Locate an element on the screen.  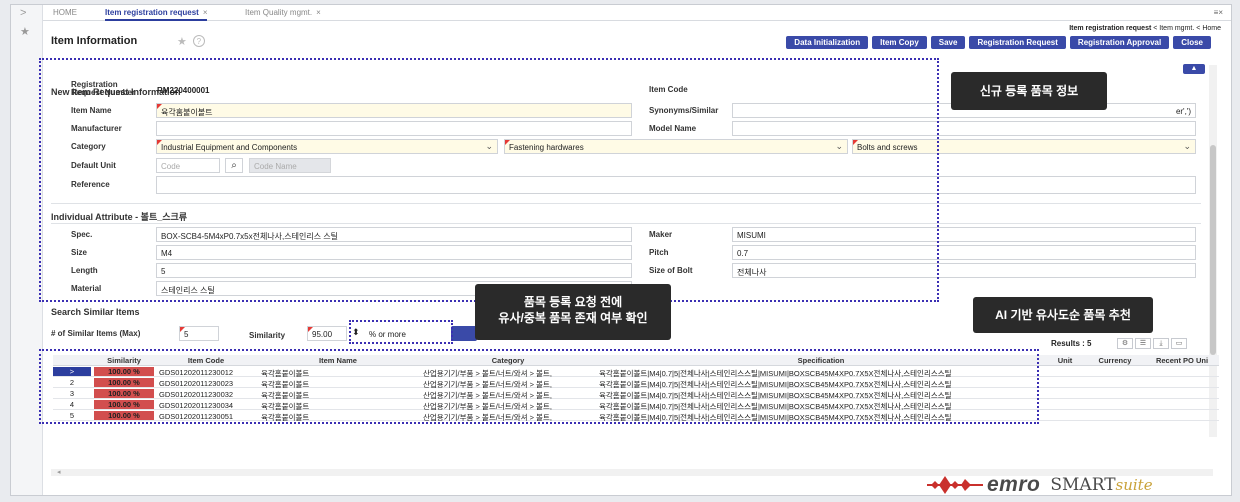
breadcrumb-home: Home is located at coordinates (1211, 28).